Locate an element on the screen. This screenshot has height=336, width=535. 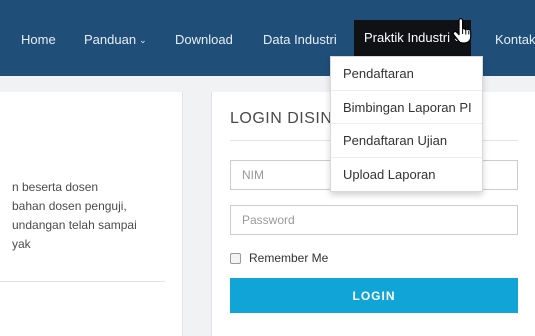
nav-home-label: Home is located at coordinates (38, 39).